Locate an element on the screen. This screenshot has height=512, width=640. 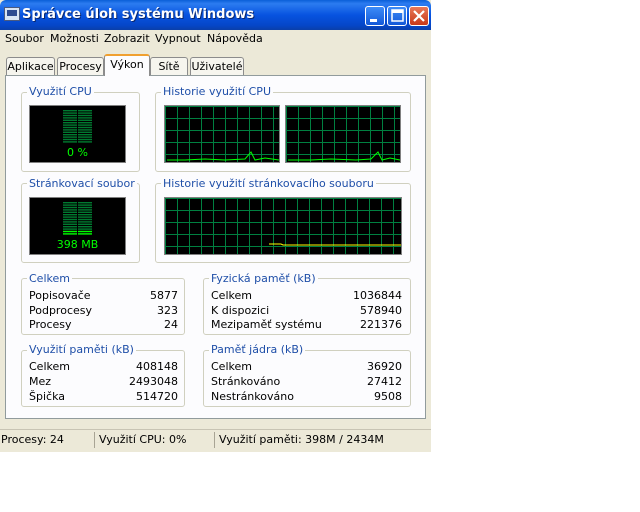
pagefile-label: Stránkovací soubor is located at coordinates (82, 183).